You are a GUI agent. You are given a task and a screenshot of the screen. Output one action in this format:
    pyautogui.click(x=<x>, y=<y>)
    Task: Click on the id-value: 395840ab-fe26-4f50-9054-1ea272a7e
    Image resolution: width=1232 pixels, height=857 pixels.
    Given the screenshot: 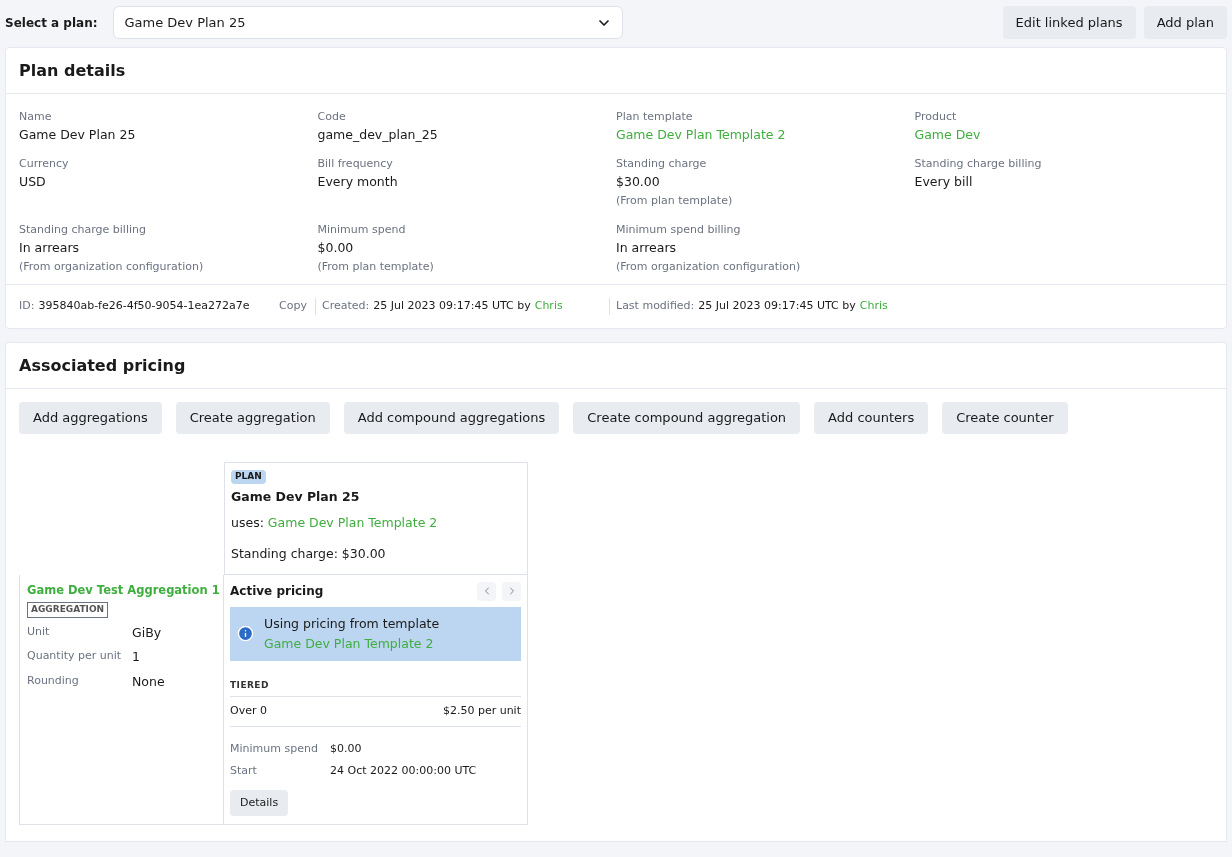 What is the action you would take?
    pyautogui.click(x=144, y=306)
    